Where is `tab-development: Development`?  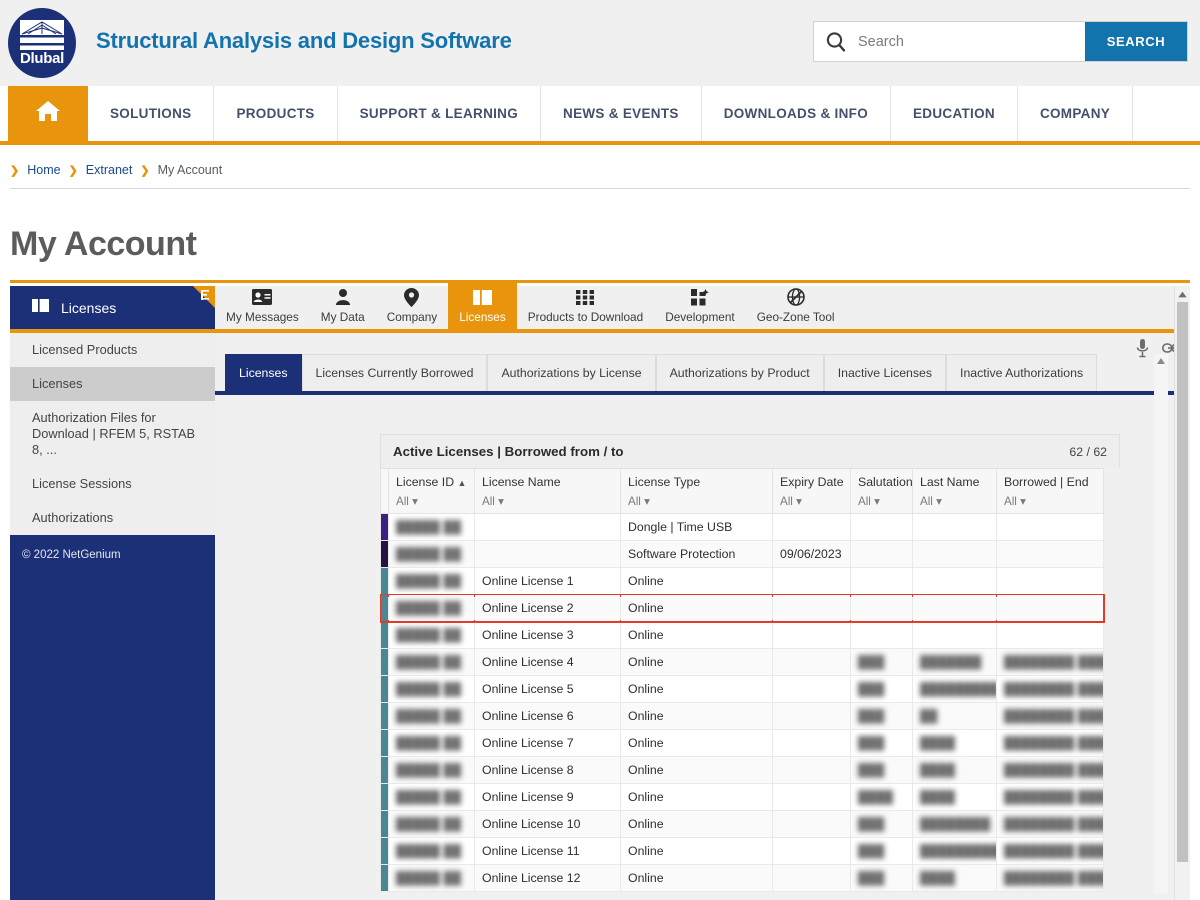
tab-development: Development is located at coordinates (700, 305).